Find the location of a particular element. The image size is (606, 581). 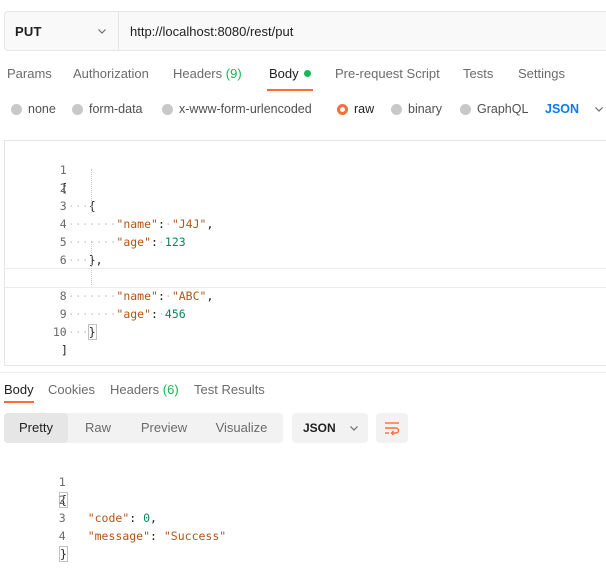

tab-pre-request-script: Pre-request Script is located at coordinates (387, 73).